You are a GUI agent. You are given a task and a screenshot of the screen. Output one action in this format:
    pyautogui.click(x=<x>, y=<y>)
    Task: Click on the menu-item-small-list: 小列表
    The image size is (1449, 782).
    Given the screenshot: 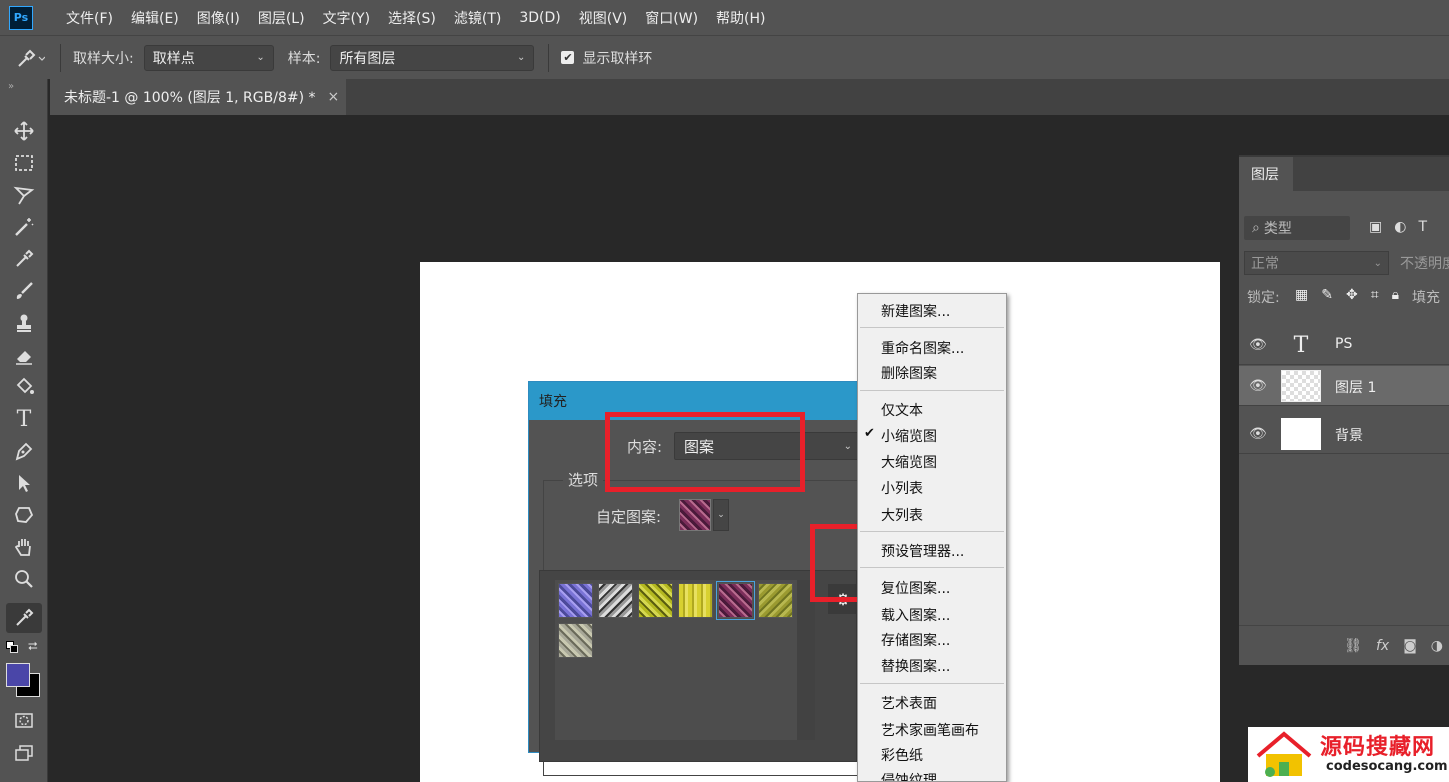 What is the action you would take?
    pyautogui.click(x=902, y=488)
    